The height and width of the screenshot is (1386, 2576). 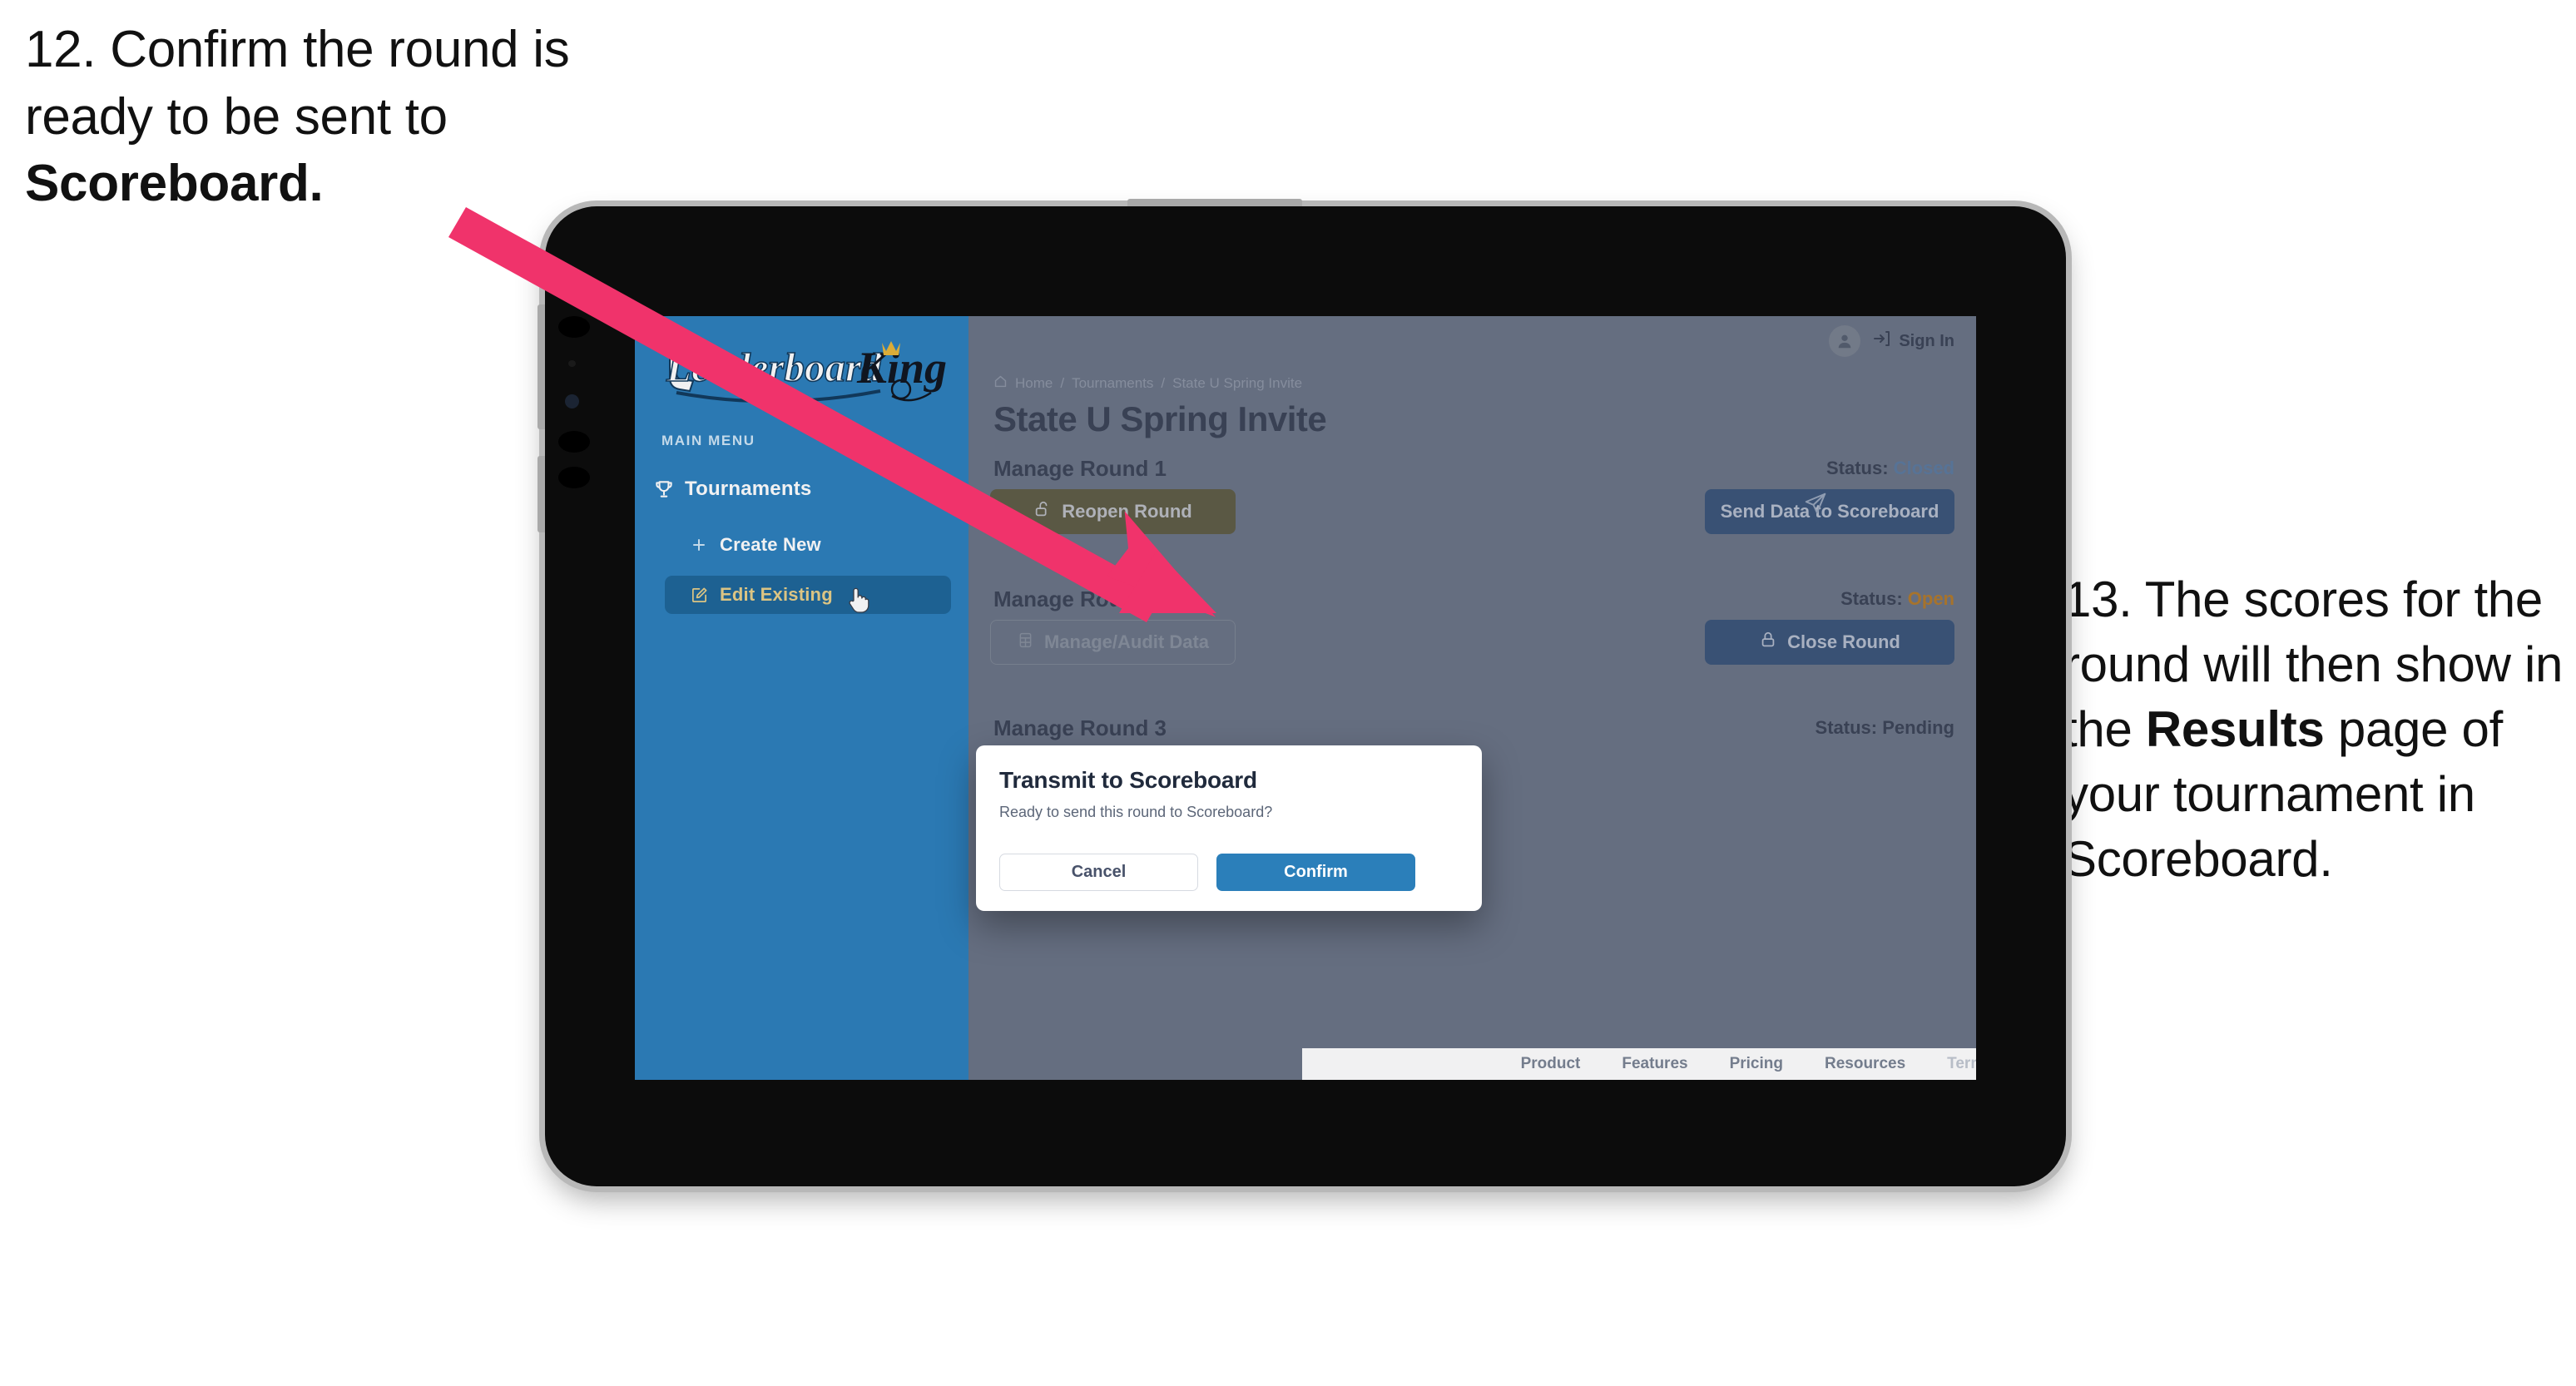 What do you see at coordinates (1098, 873) in the screenshot?
I see `cancel-button: Cancel` at bounding box center [1098, 873].